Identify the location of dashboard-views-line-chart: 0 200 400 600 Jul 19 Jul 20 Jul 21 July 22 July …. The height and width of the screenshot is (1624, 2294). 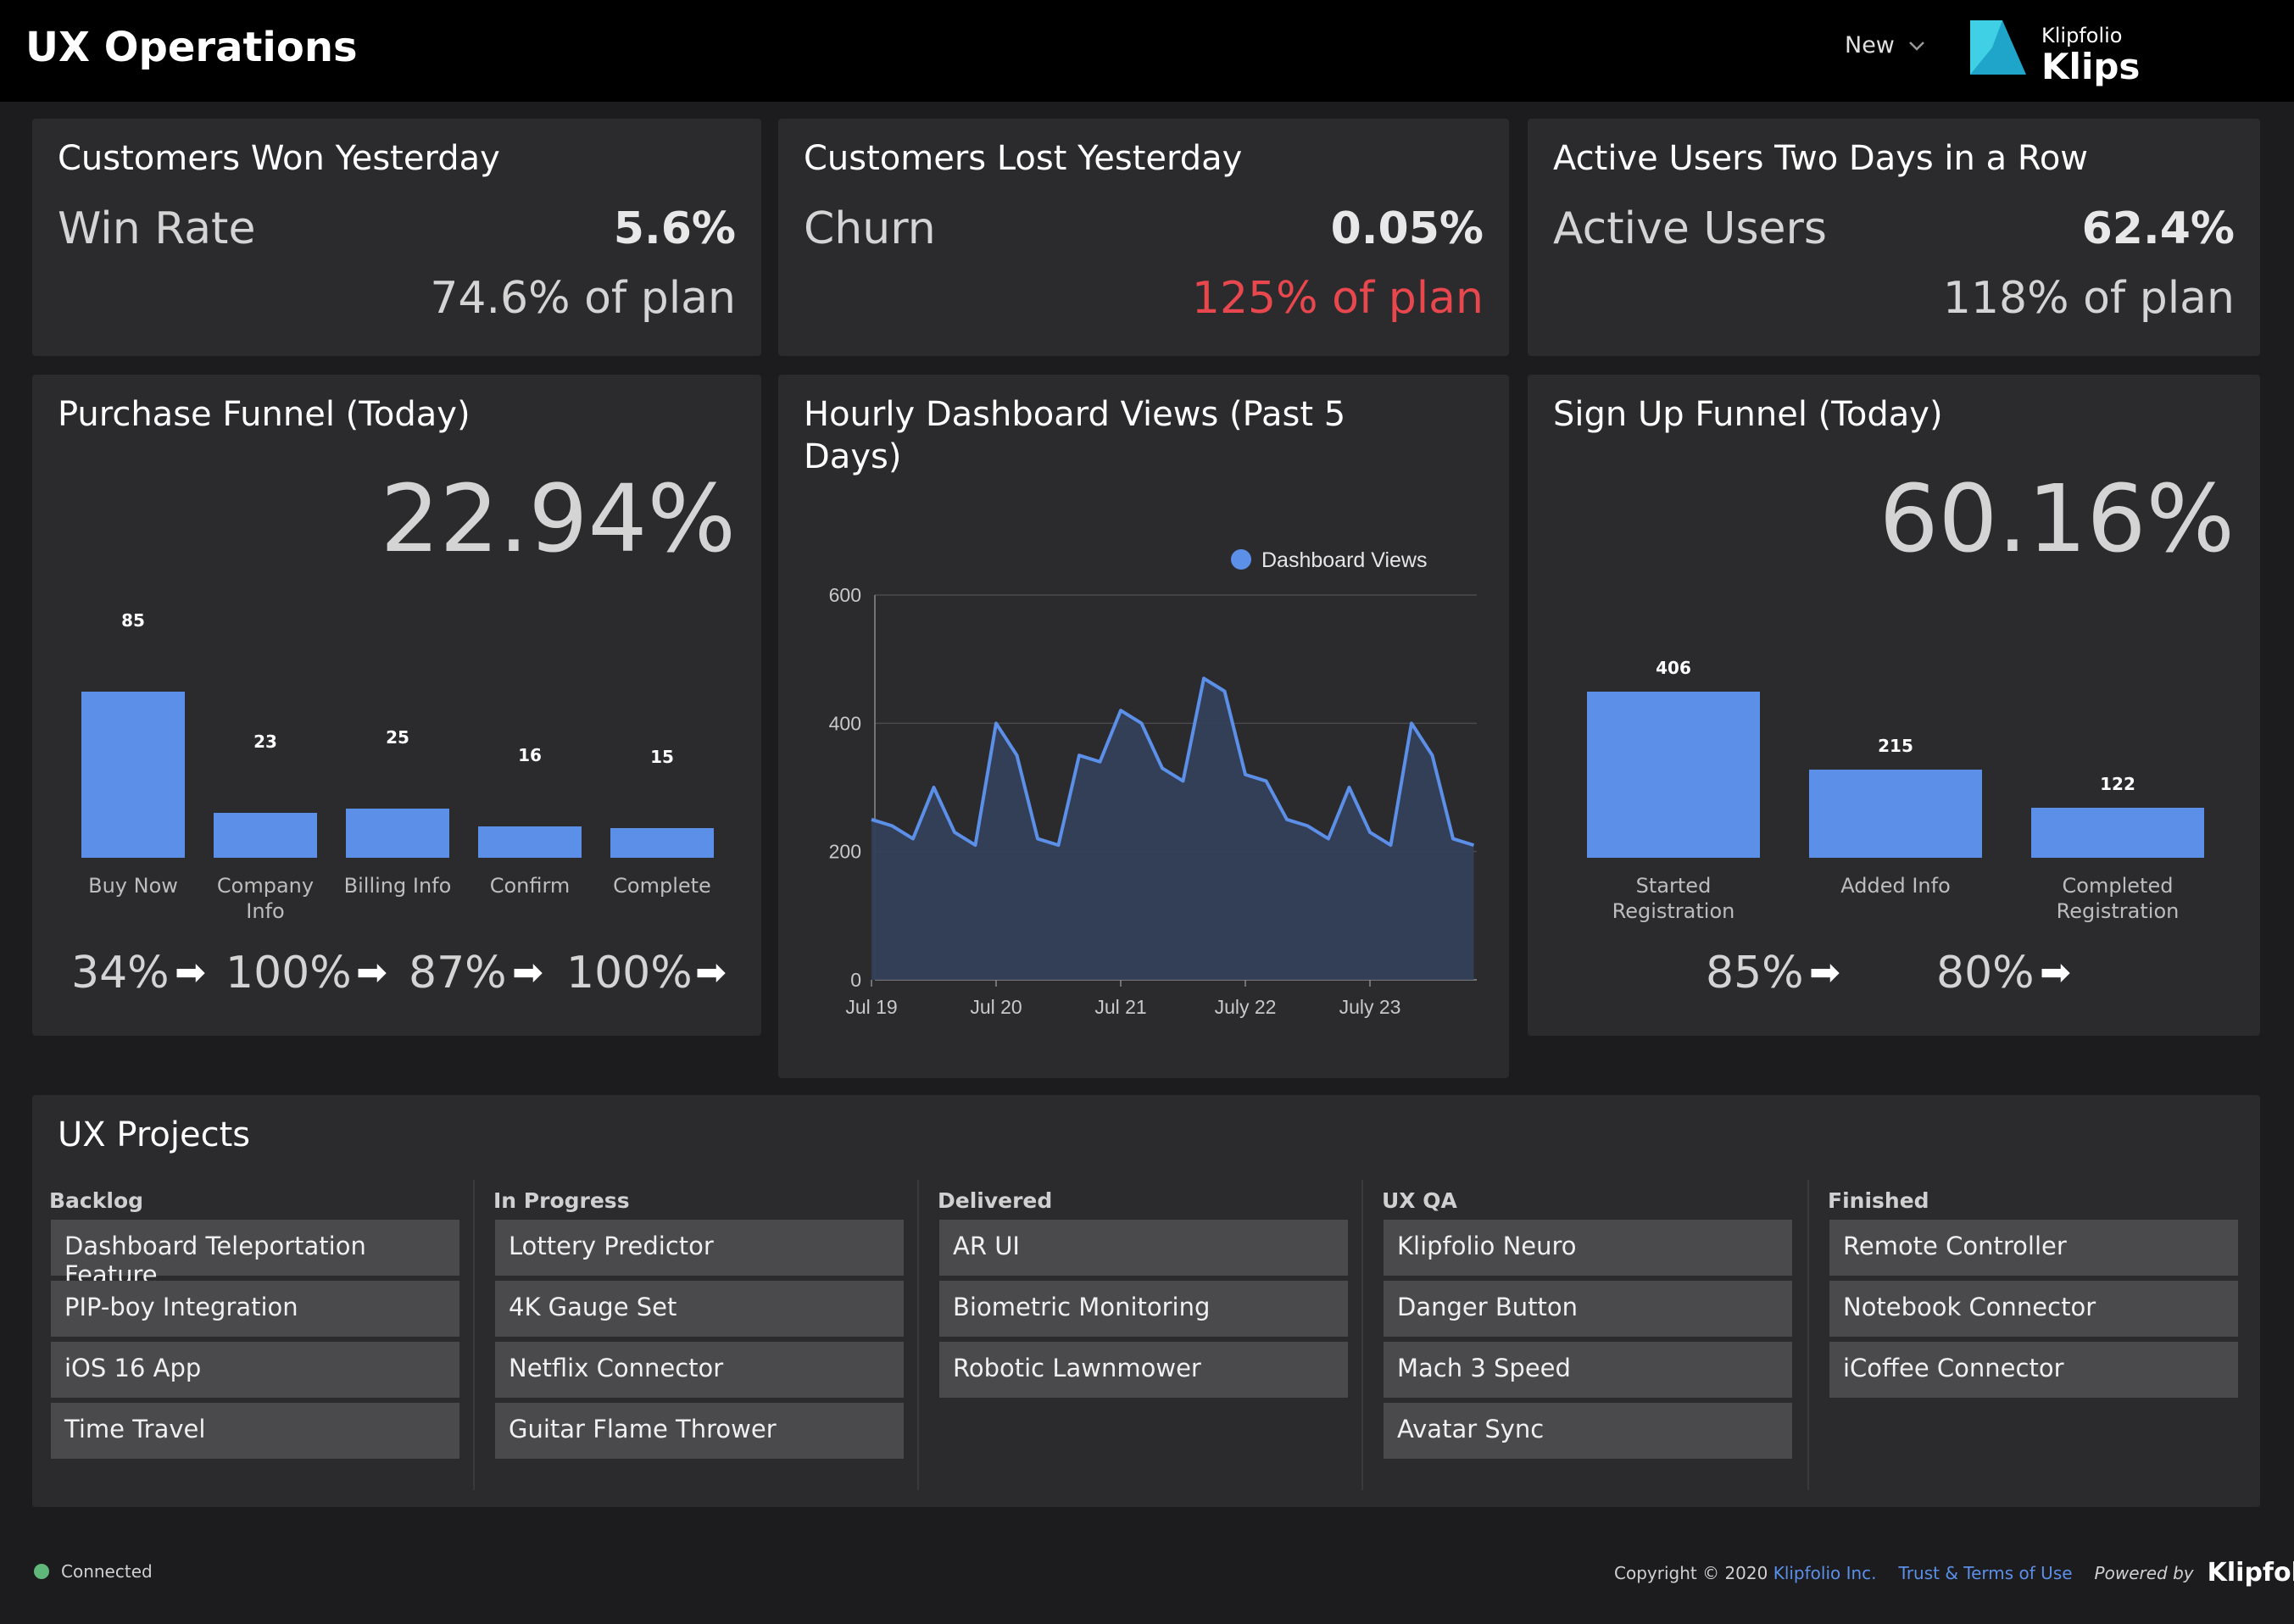
(1153, 783).